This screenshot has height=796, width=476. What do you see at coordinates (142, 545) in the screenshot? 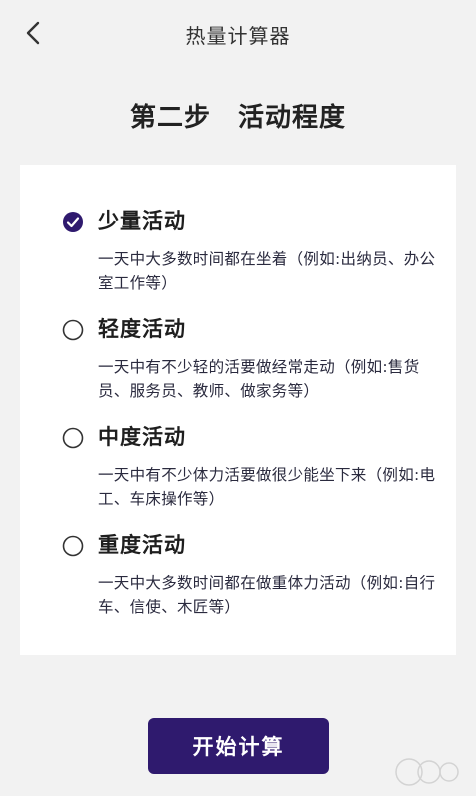
I see `option-label: 重度活动` at bounding box center [142, 545].